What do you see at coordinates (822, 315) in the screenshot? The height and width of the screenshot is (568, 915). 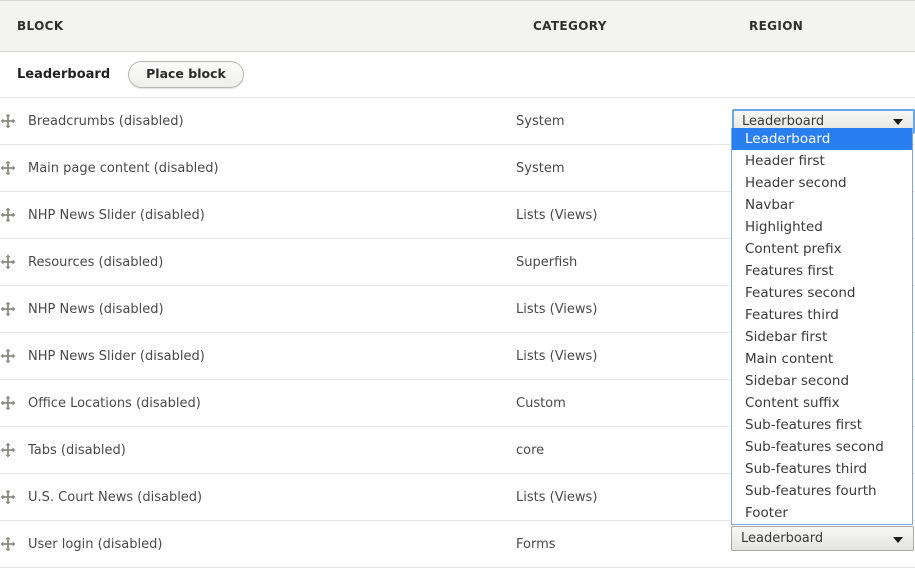 I see `region-option: Features third` at bounding box center [822, 315].